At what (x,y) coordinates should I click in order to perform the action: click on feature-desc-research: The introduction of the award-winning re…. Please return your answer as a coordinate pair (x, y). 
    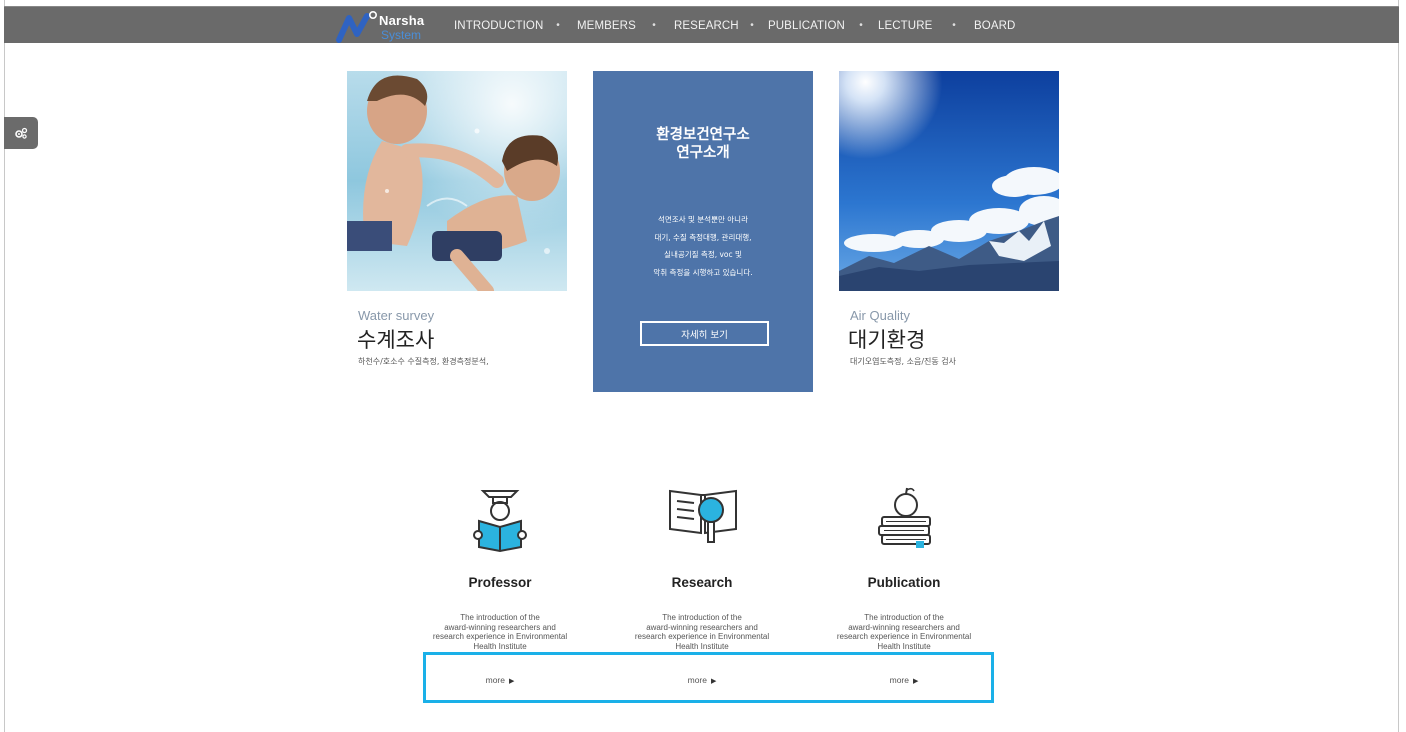
    Looking at the image, I should click on (702, 632).